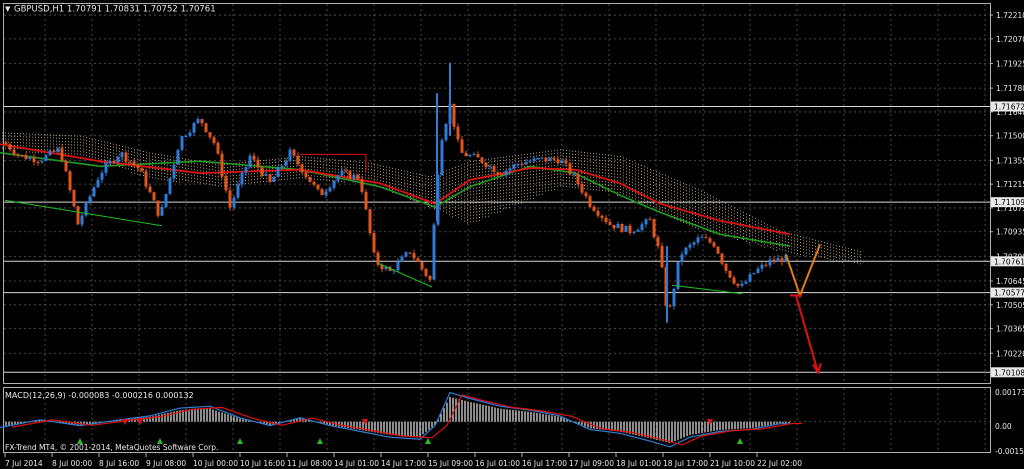 This screenshot has width=1024, height=469. I want to click on time-tick-label: 14 Jul 17:00, so click(403, 463).